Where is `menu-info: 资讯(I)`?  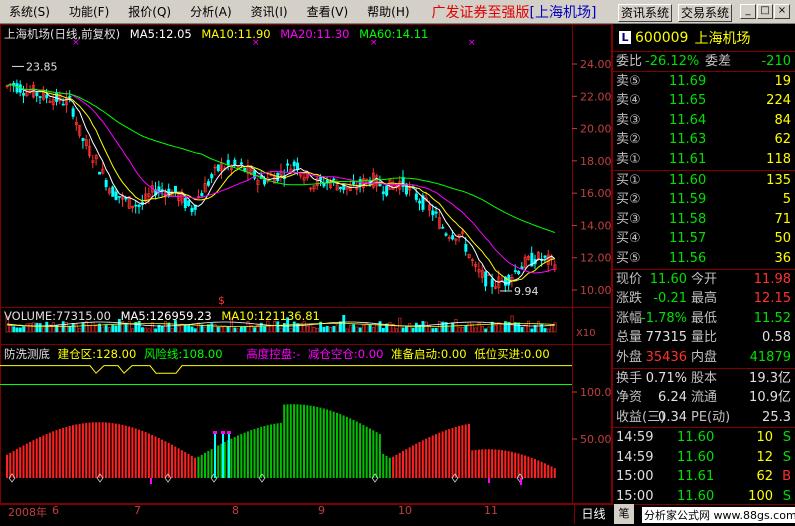 menu-info: 资讯(I) is located at coordinates (270, 12).